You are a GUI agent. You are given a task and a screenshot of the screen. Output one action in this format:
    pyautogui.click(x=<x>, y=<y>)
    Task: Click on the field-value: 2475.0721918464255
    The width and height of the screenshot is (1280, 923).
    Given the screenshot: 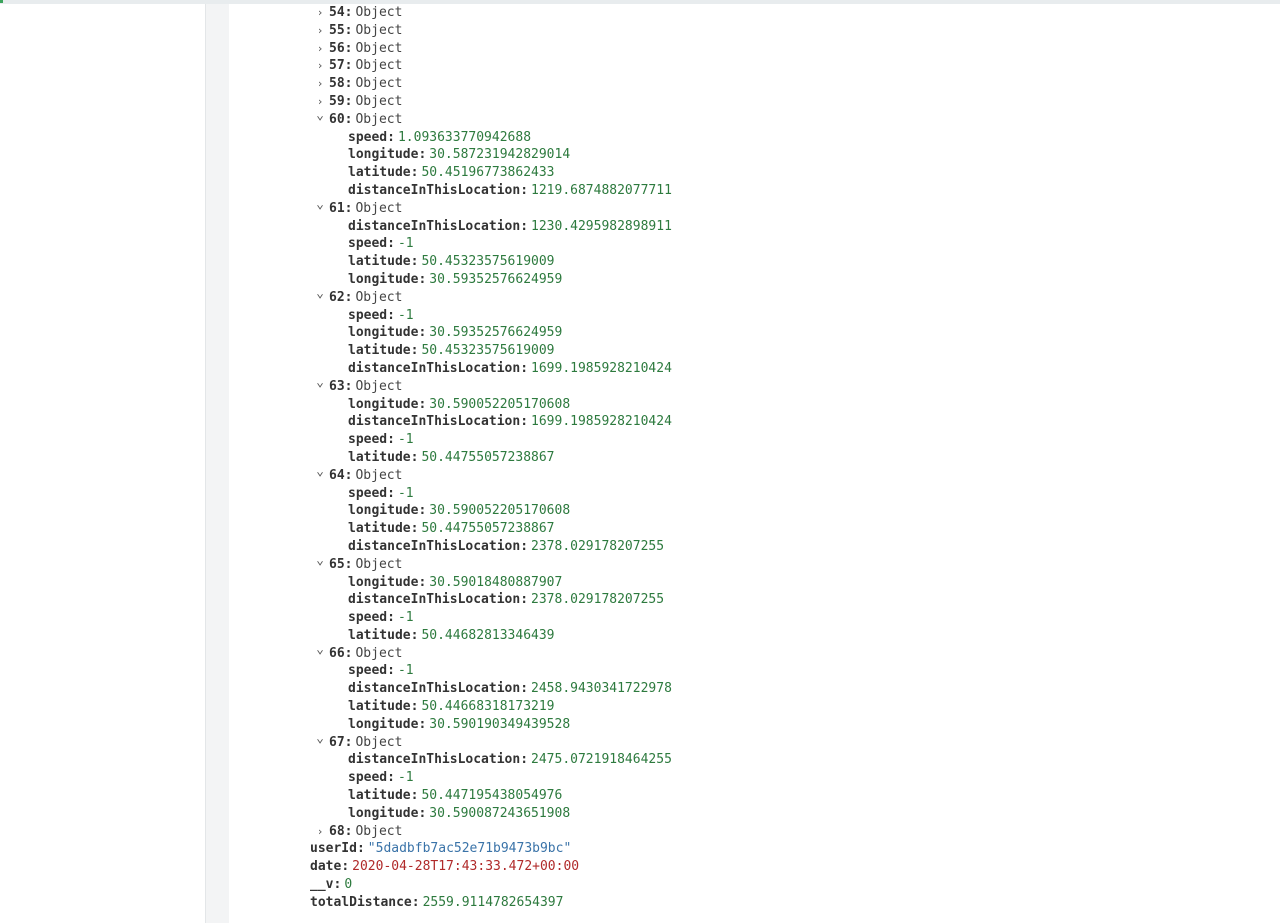 What is the action you would take?
    pyautogui.click(x=601, y=760)
    